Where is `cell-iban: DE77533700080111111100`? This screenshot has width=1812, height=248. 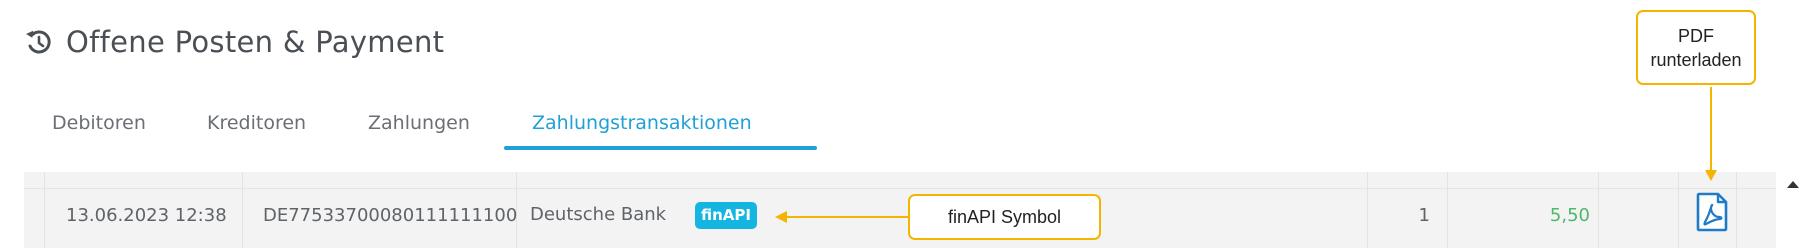
cell-iban: DE77533700080111111100 is located at coordinates (390, 215).